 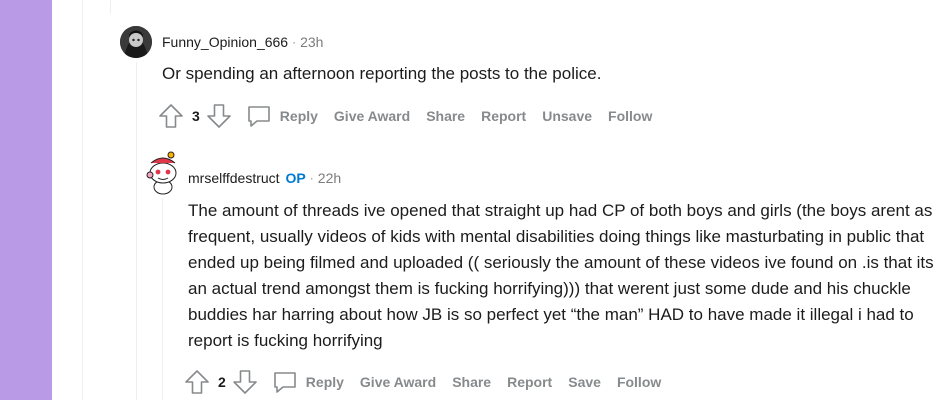 I want to click on subreddit-color-bar, so click(x=26, y=200).